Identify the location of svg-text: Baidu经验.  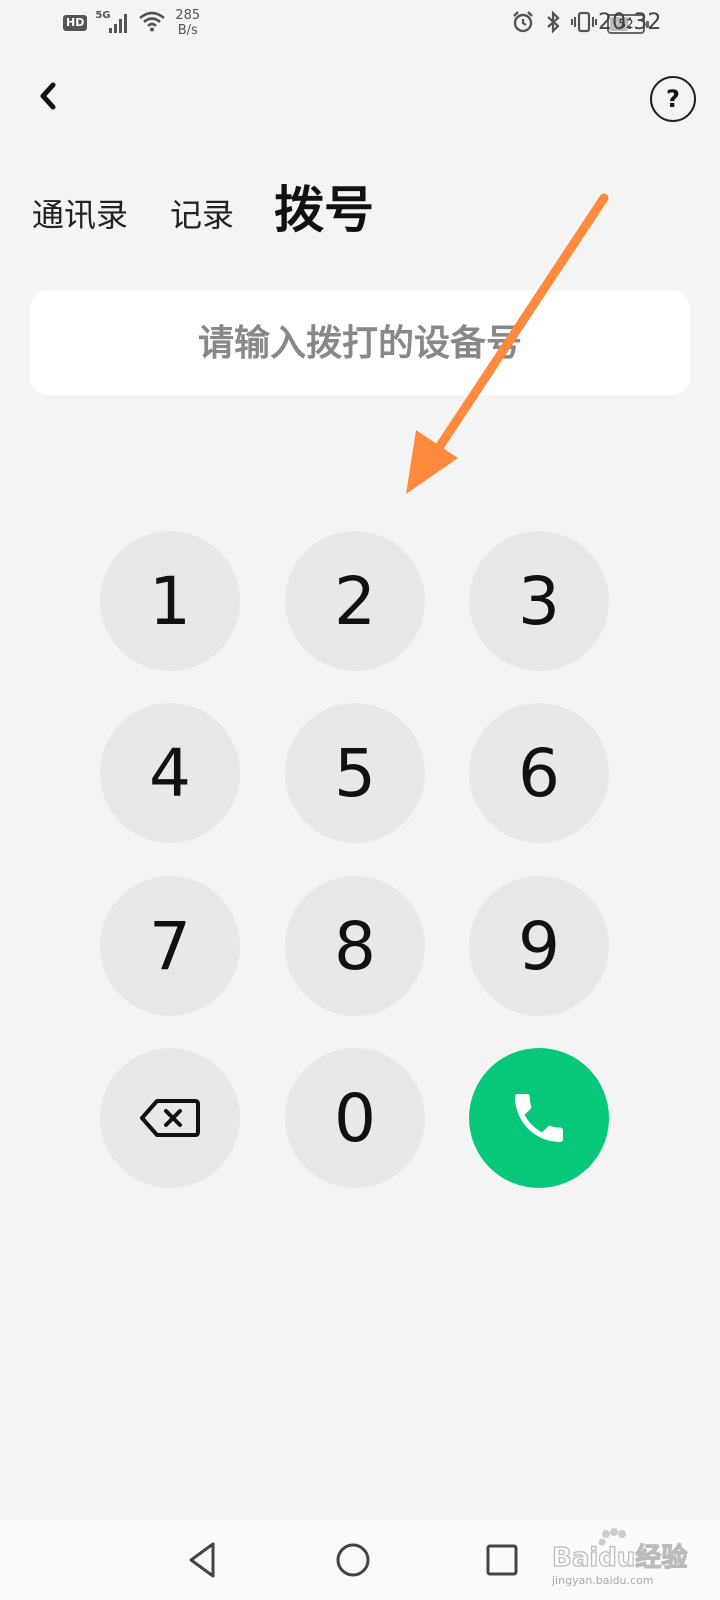
(619, 1557).